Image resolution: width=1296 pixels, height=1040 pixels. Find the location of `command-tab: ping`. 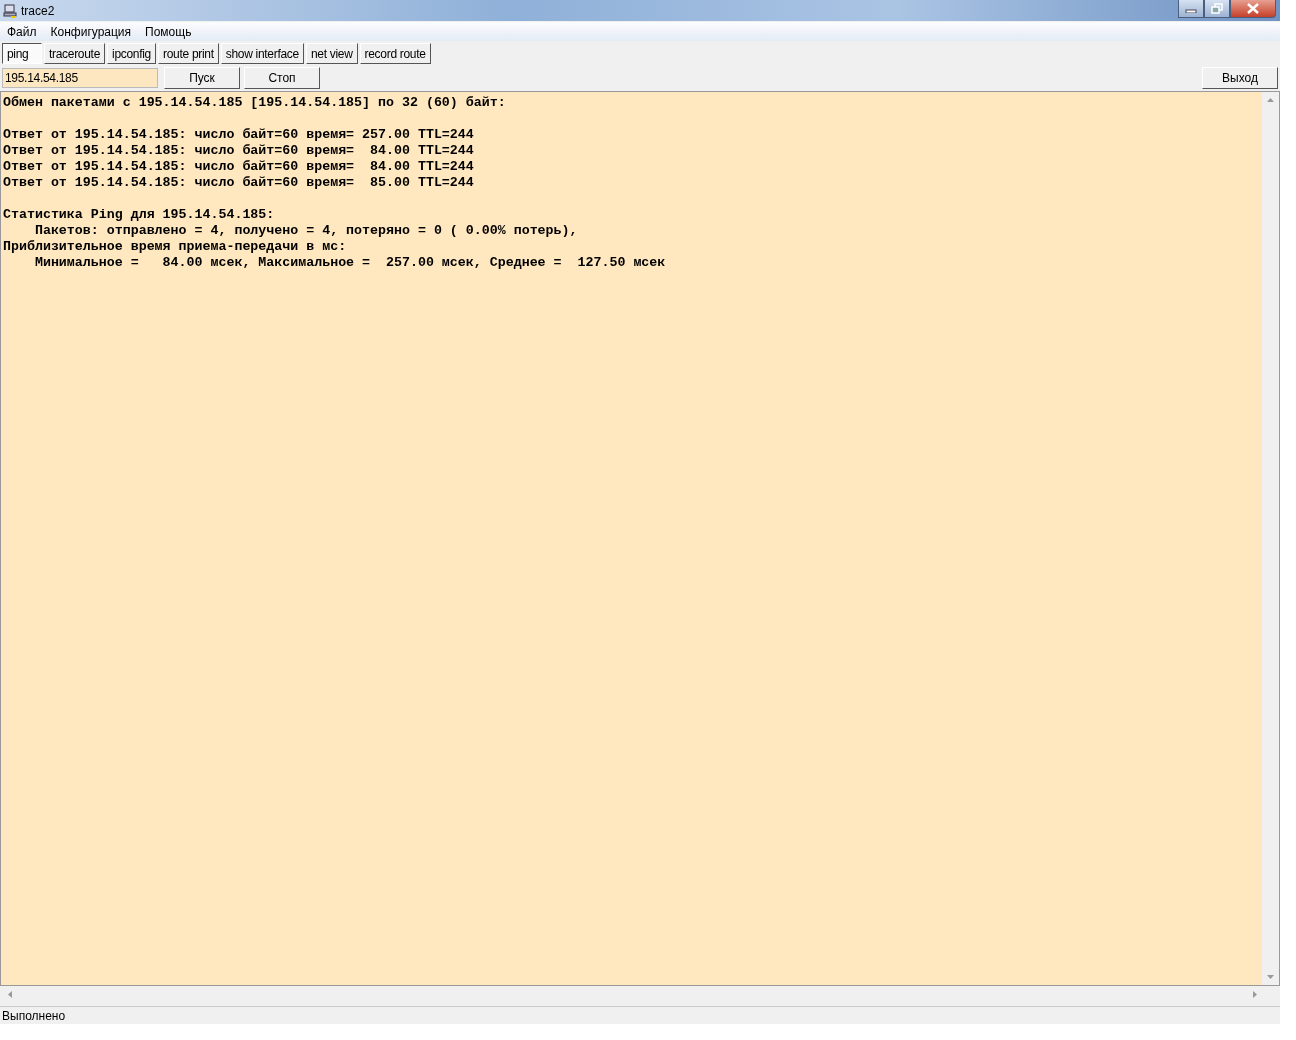

command-tab: ping is located at coordinates (22, 53).